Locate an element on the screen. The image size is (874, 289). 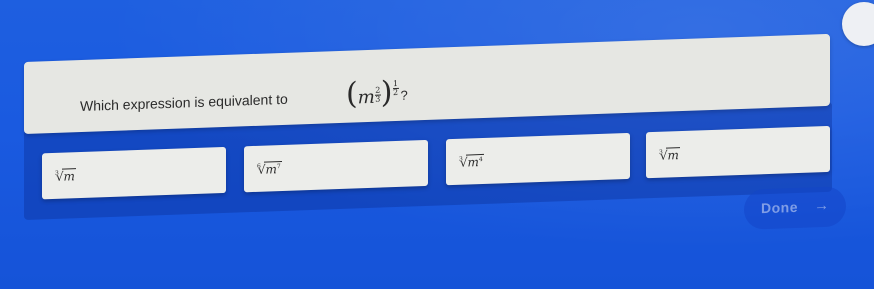
question-prompt: Which expression is equivalent to is located at coordinates (184, 102).